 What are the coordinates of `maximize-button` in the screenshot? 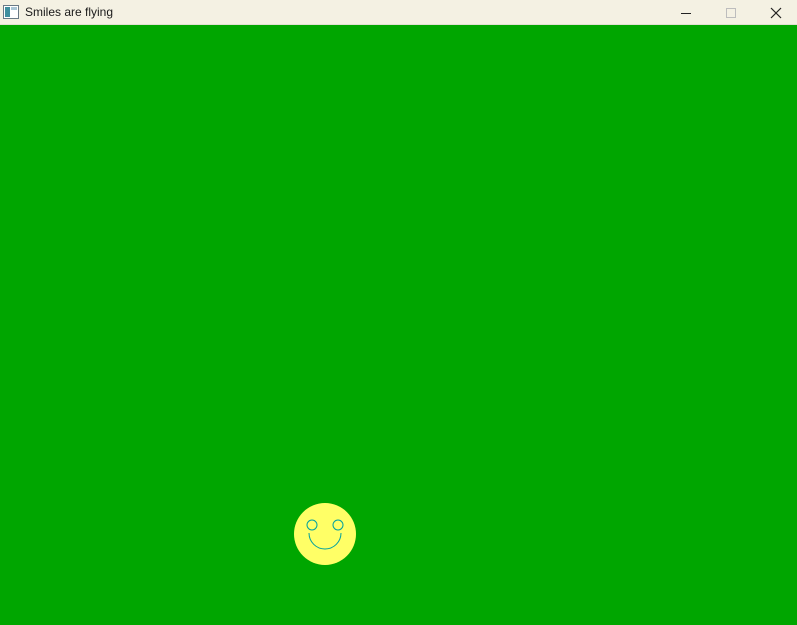 It's located at (731, 12).